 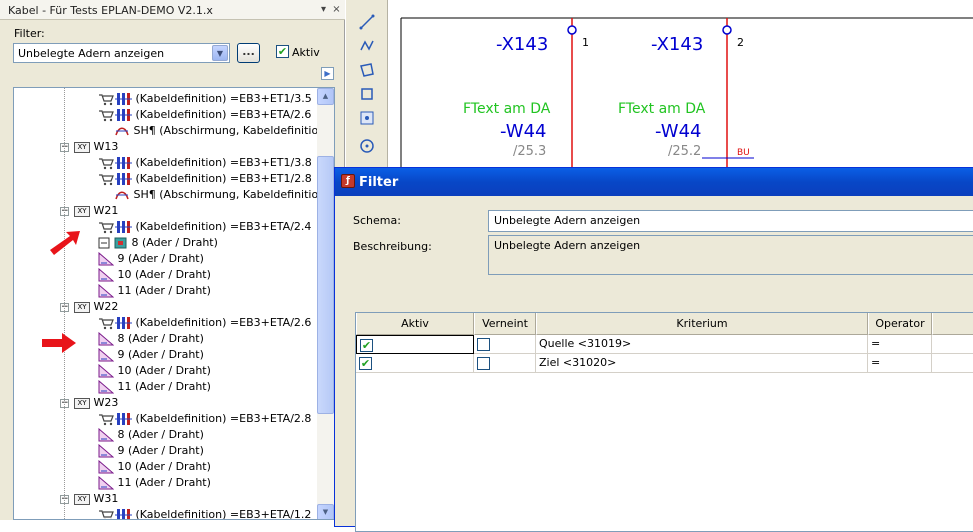 What do you see at coordinates (223, 98) in the screenshot?
I see `tree-row-label: (Kabeldefinition) =EB3+ET1/3.5` at bounding box center [223, 98].